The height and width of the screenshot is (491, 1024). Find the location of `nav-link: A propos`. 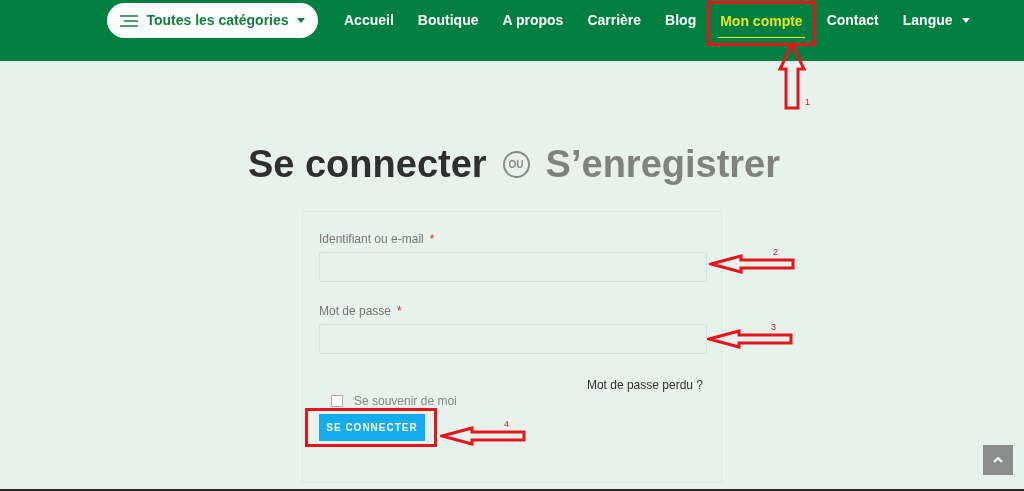

nav-link: A propos is located at coordinates (533, 20).